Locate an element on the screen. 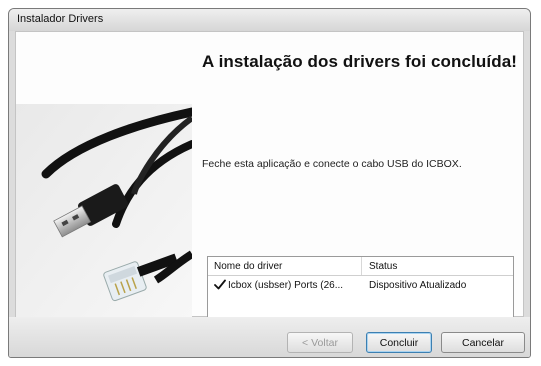 Image resolution: width=541 pixels, height=366 pixels. column-header-name: Nome do driver is located at coordinates (248, 266).